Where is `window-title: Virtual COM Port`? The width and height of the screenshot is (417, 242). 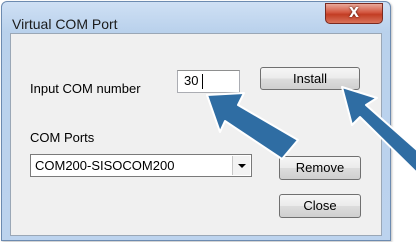 window-title: Virtual COM Port is located at coordinates (65, 24).